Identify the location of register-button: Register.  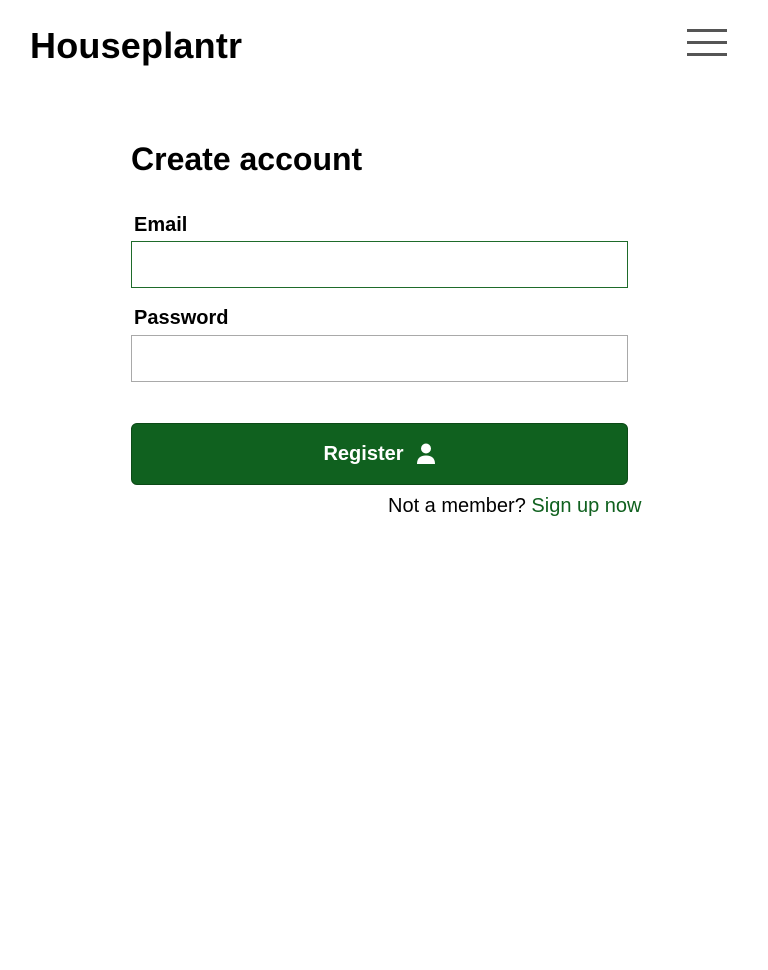
(379, 454).